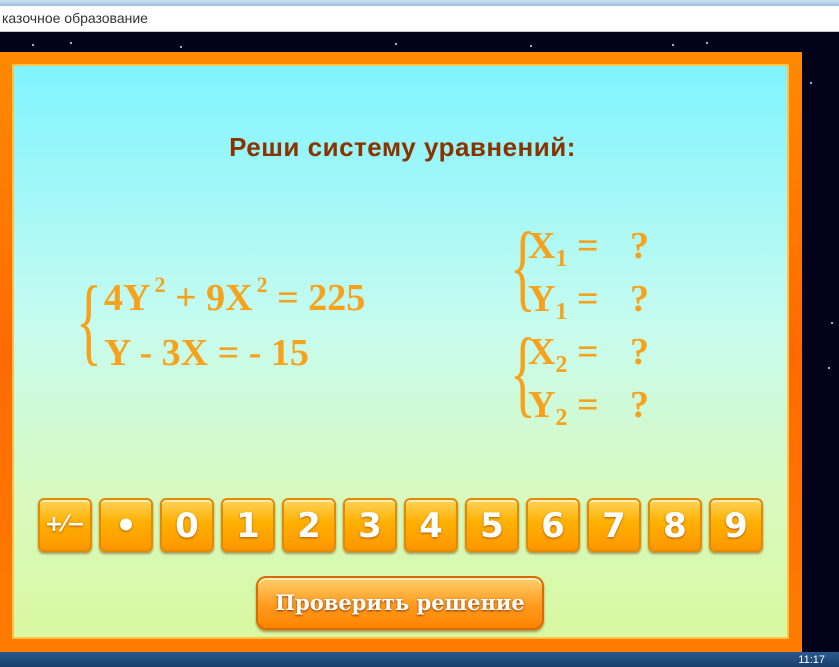  I want to click on answer-y1-value: ?, so click(639, 299).